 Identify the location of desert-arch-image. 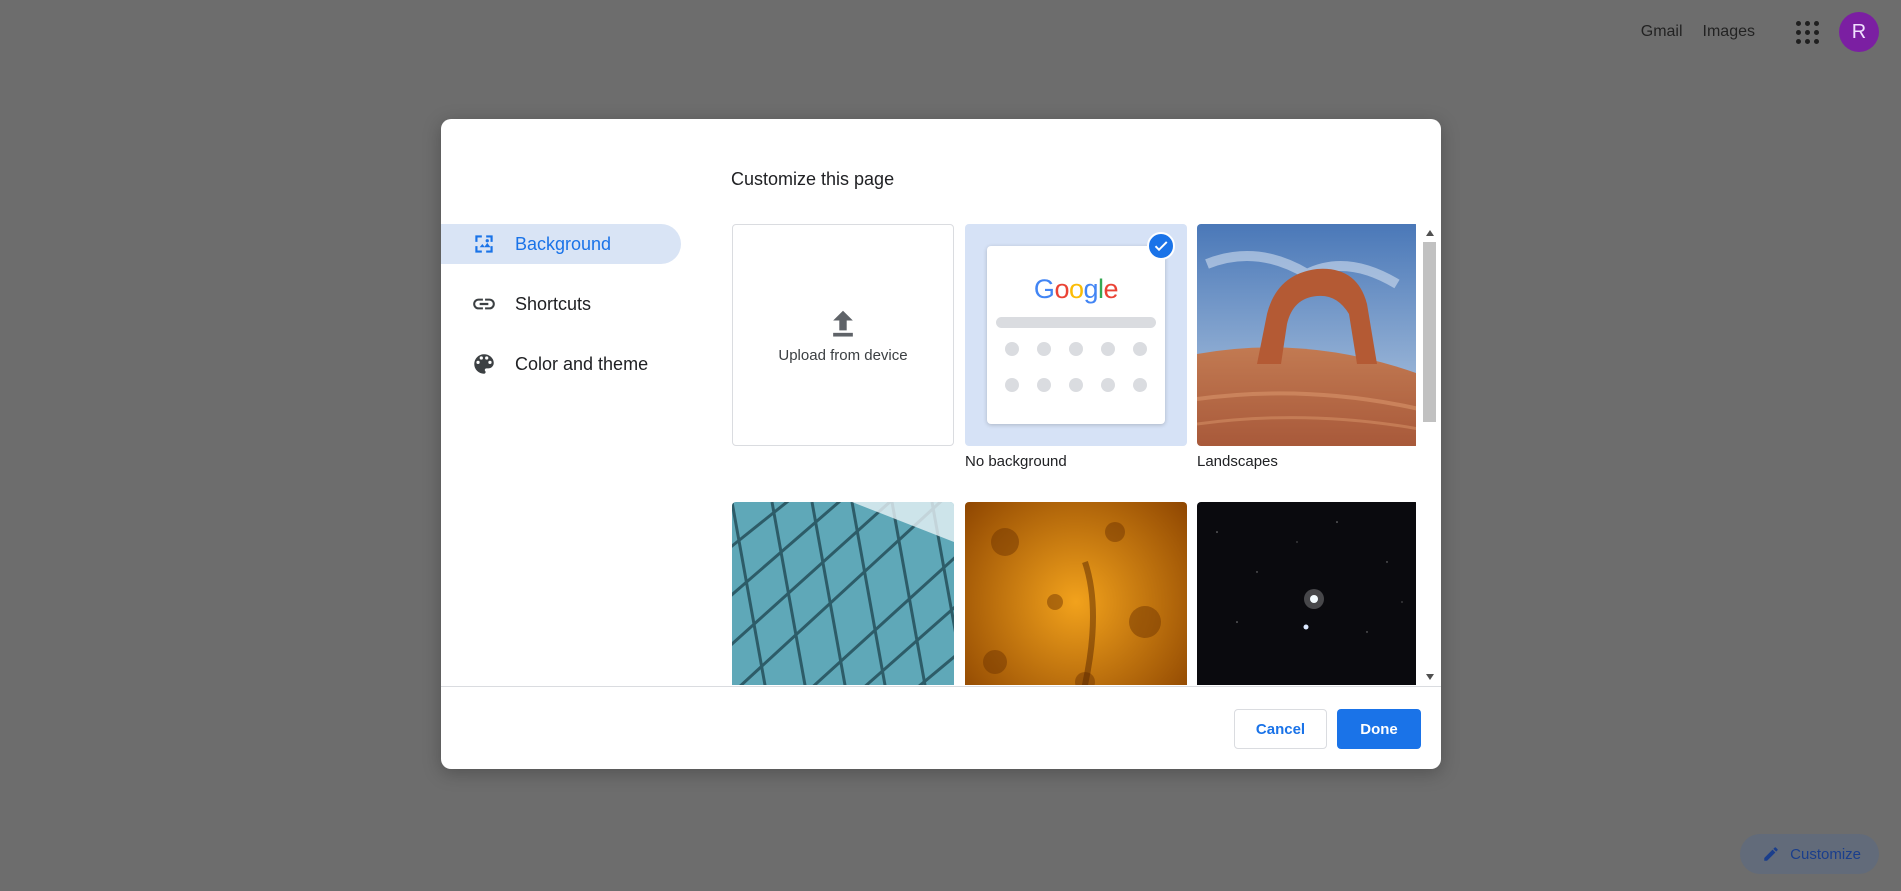
(1306, 335).